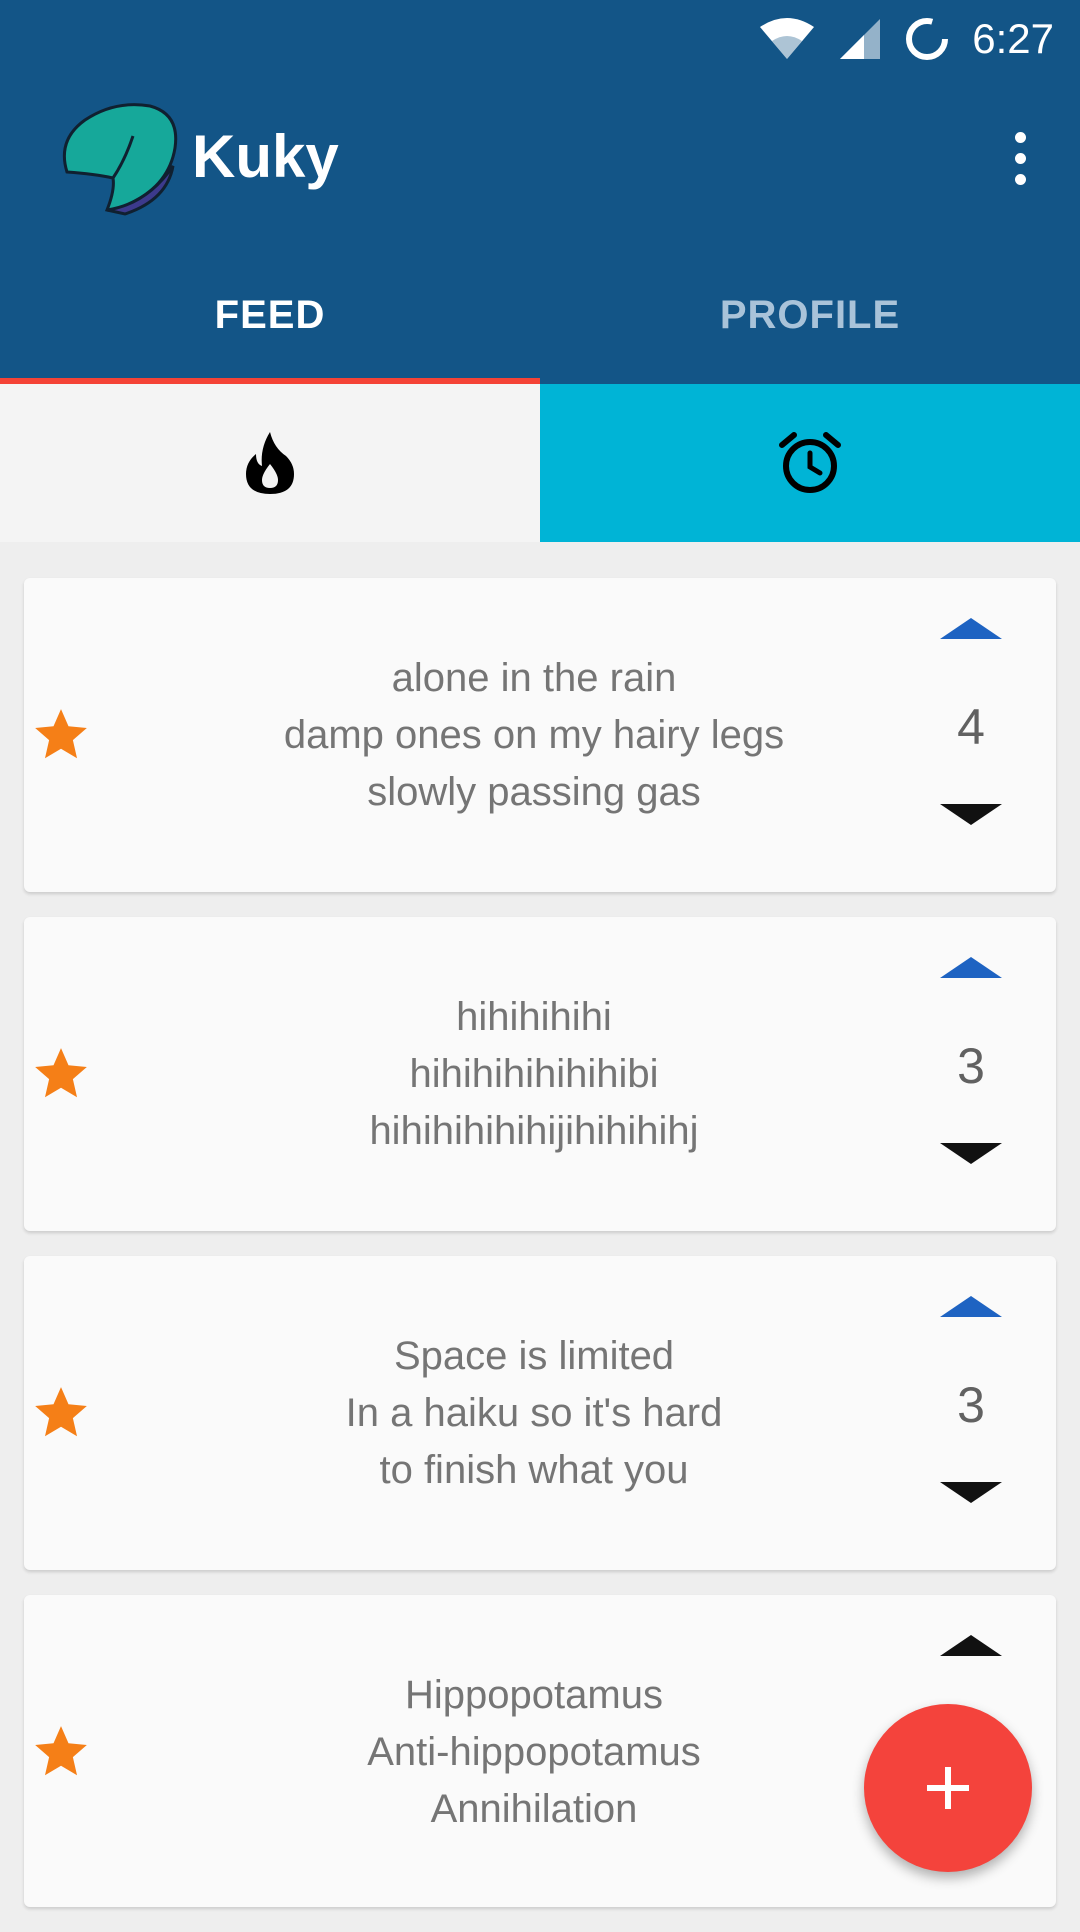  Describe the element at coordinates (534, 1016) in the screenshot. I see `post-line: hihihihihi` at that location.